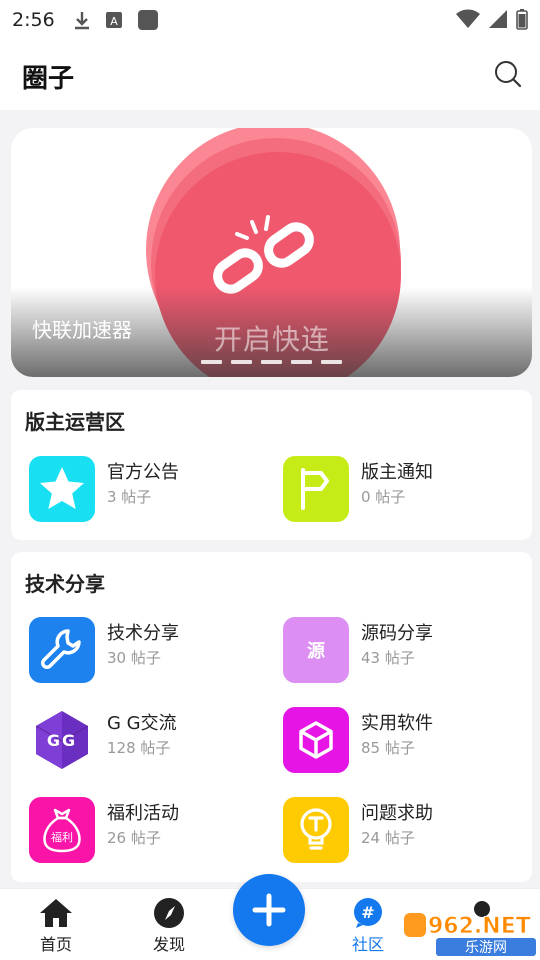 The width and height of the screenshot is (540, 960). What do you see at coordinates (169, 913) in the screenshot?
I see `compass-icon` at bounding box center [169, 913].